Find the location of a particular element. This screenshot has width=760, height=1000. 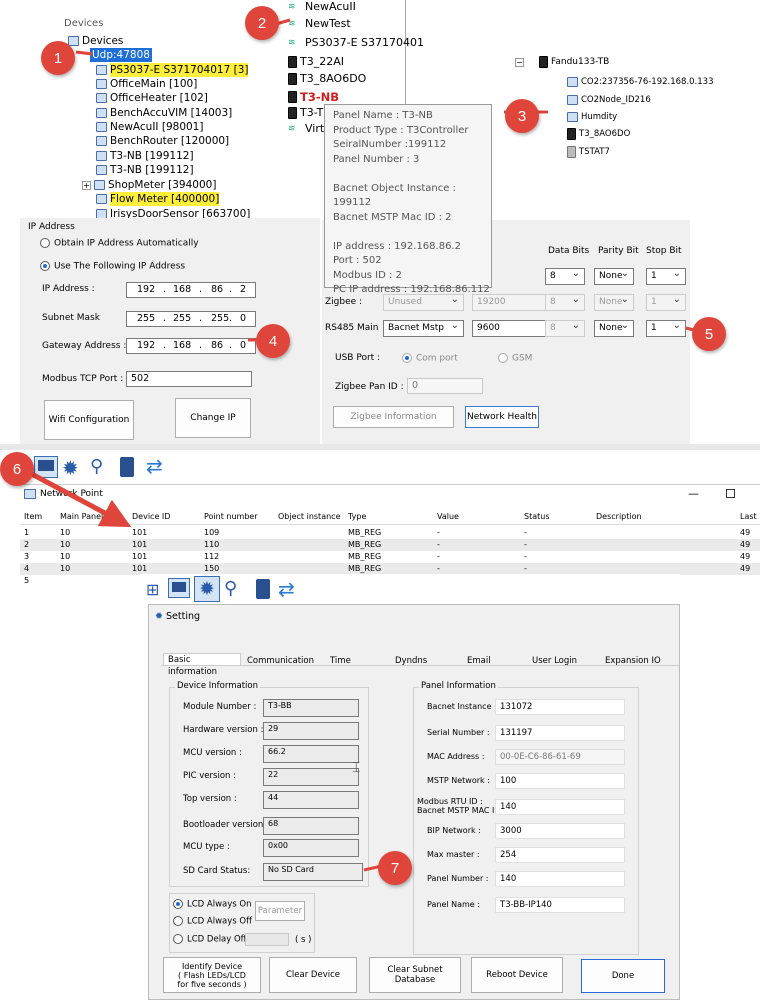

callout-badge-6: 6 is located at coordinates (17, 469).